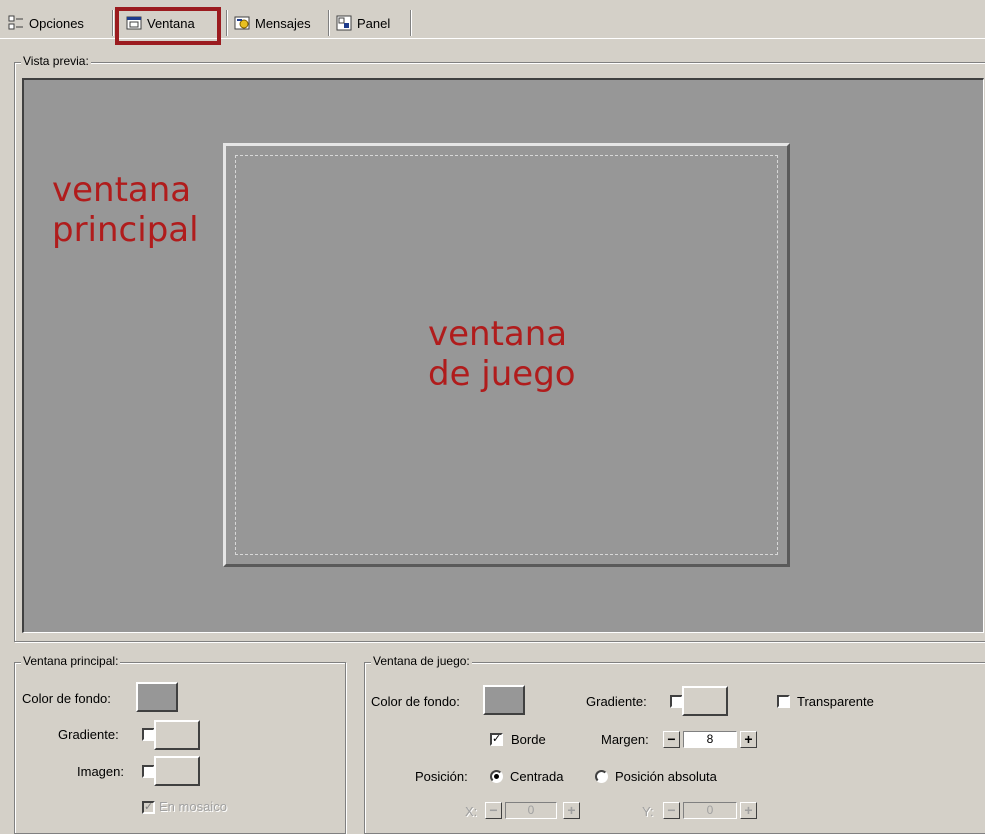 The height and width of the screenshot is (834, 985). I want to click on game-window-annotation-line1: ventana, so click(498, 334).